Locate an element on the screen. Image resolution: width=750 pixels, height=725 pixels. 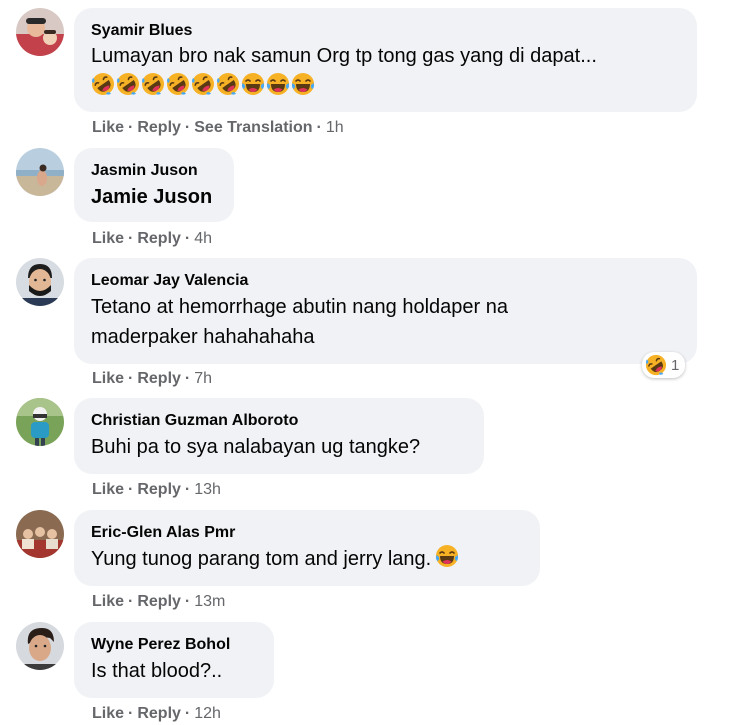
comment-actions: Like · Reply · 7h is located at coordinates (152, 378).